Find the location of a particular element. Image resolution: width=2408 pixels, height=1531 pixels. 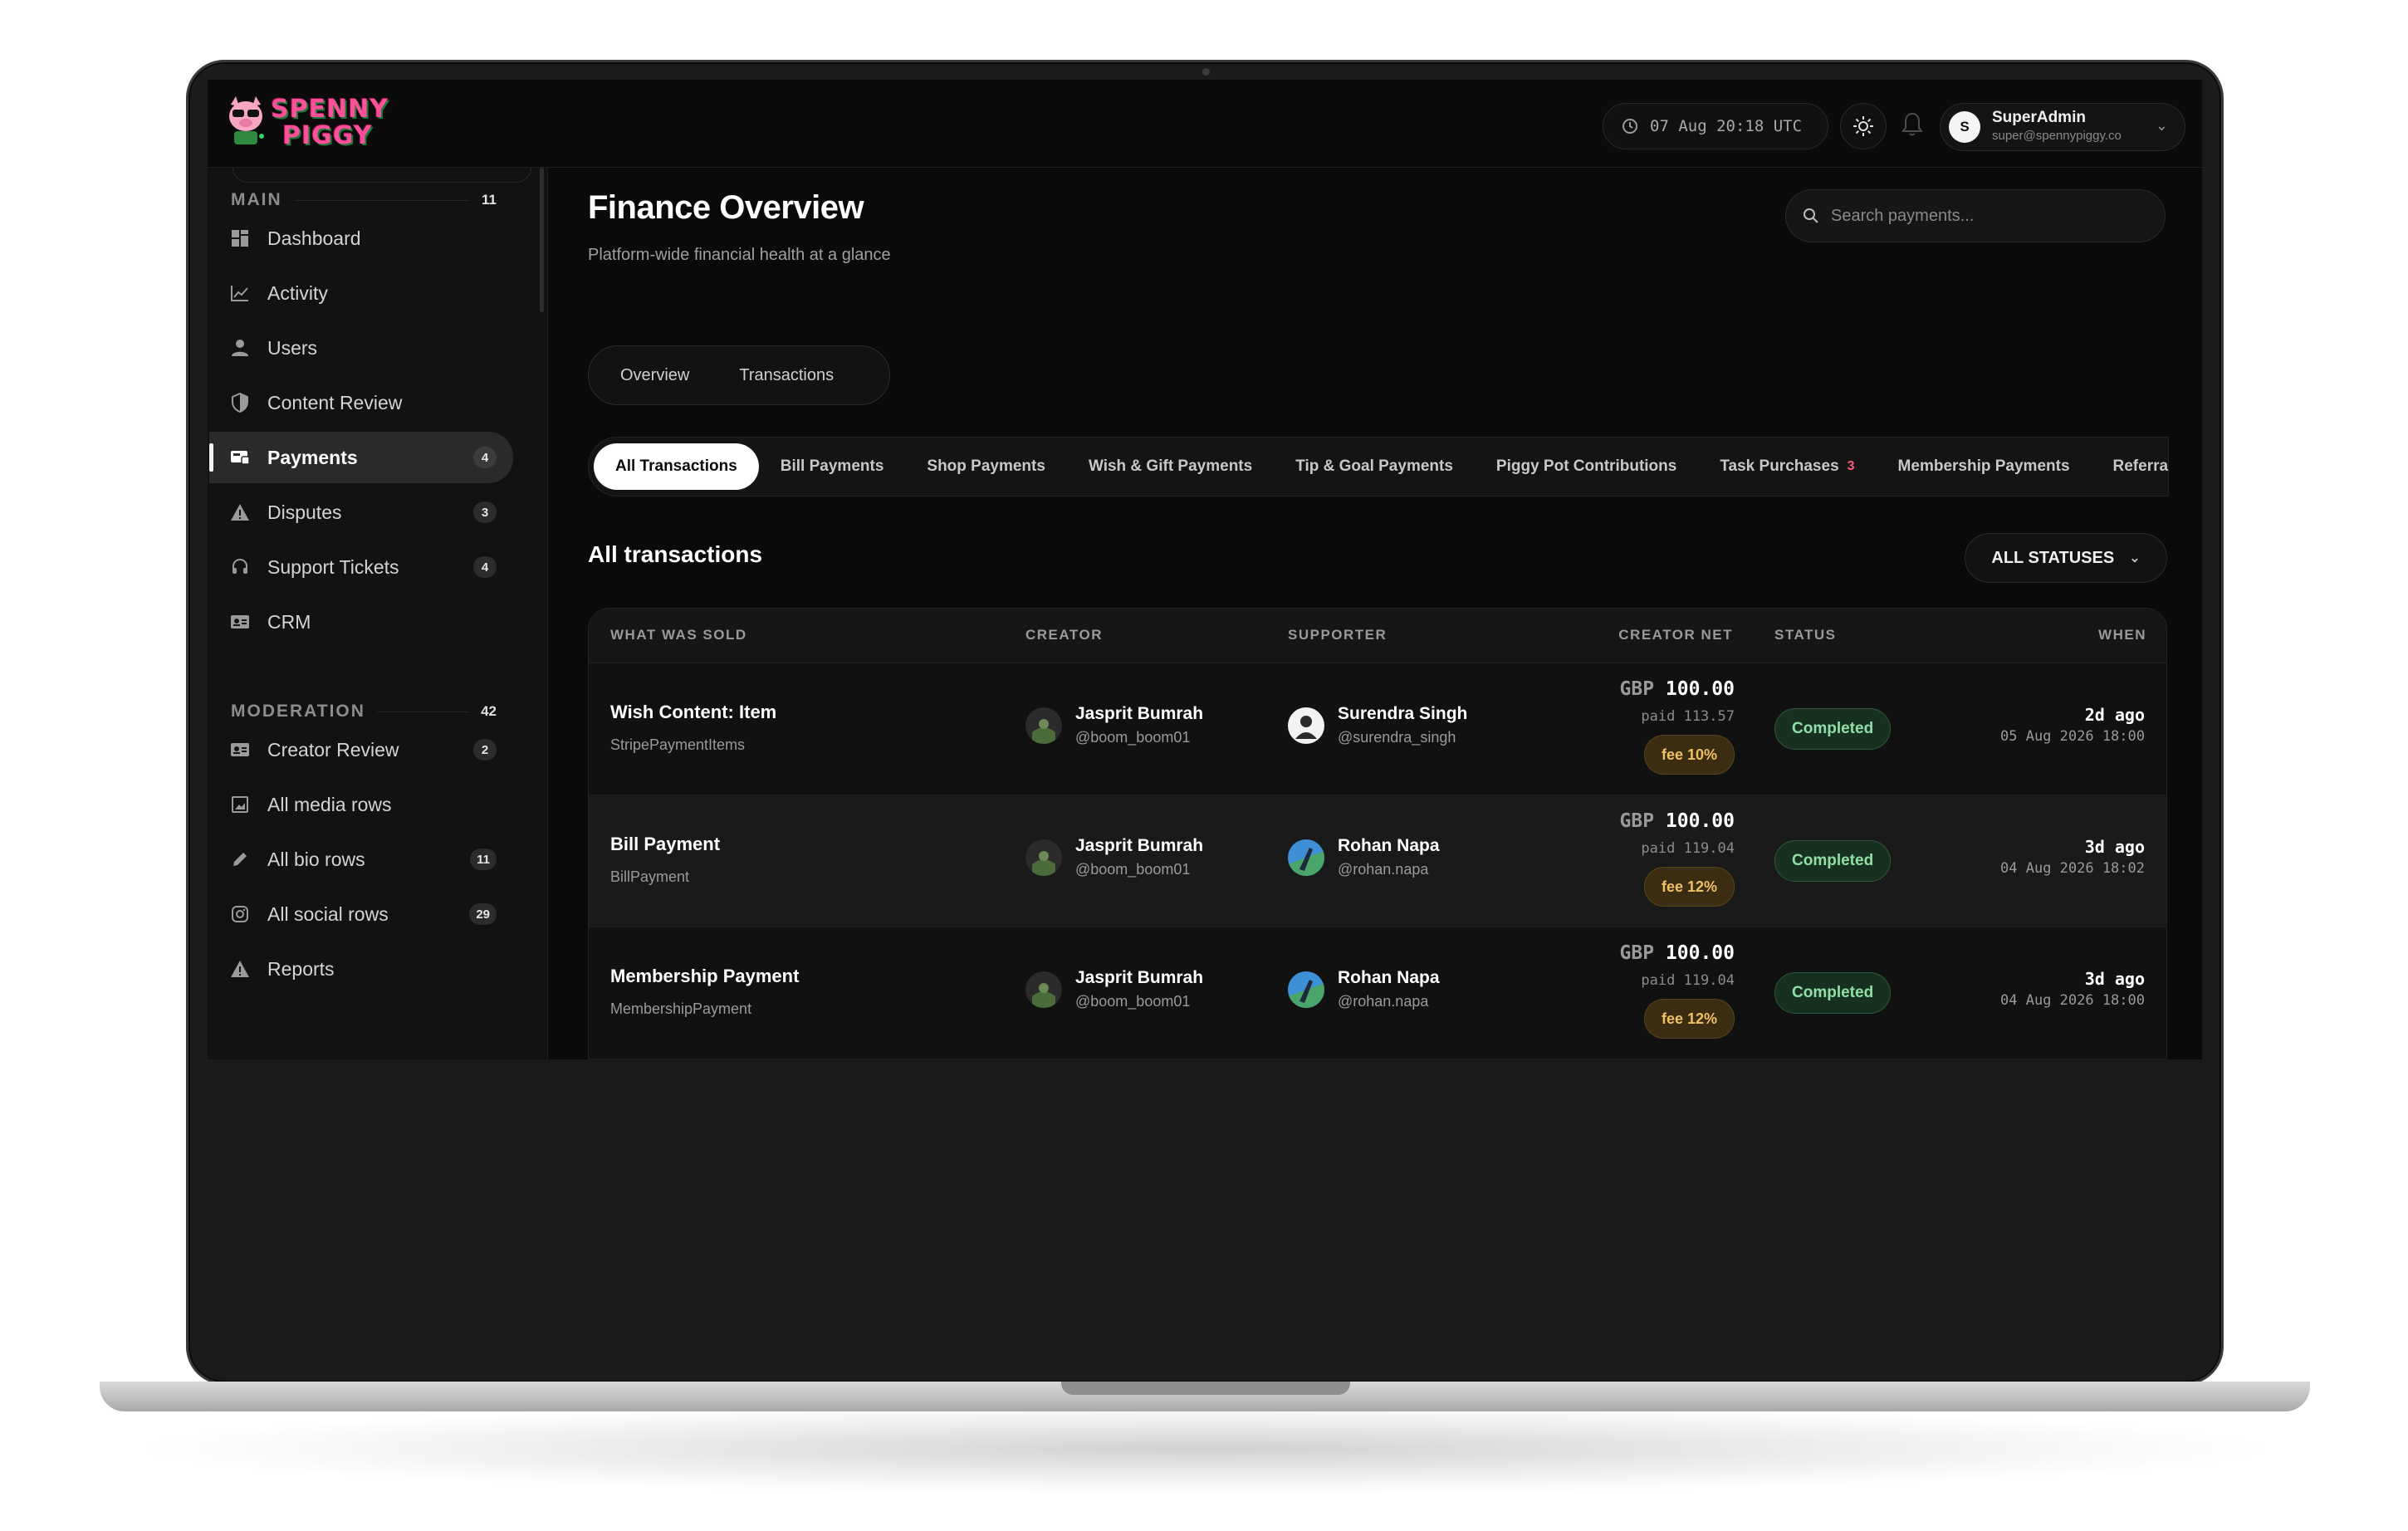

sidebar-item-all-bio-rows: All bio rows 11 is located at coordinates (361, 859).